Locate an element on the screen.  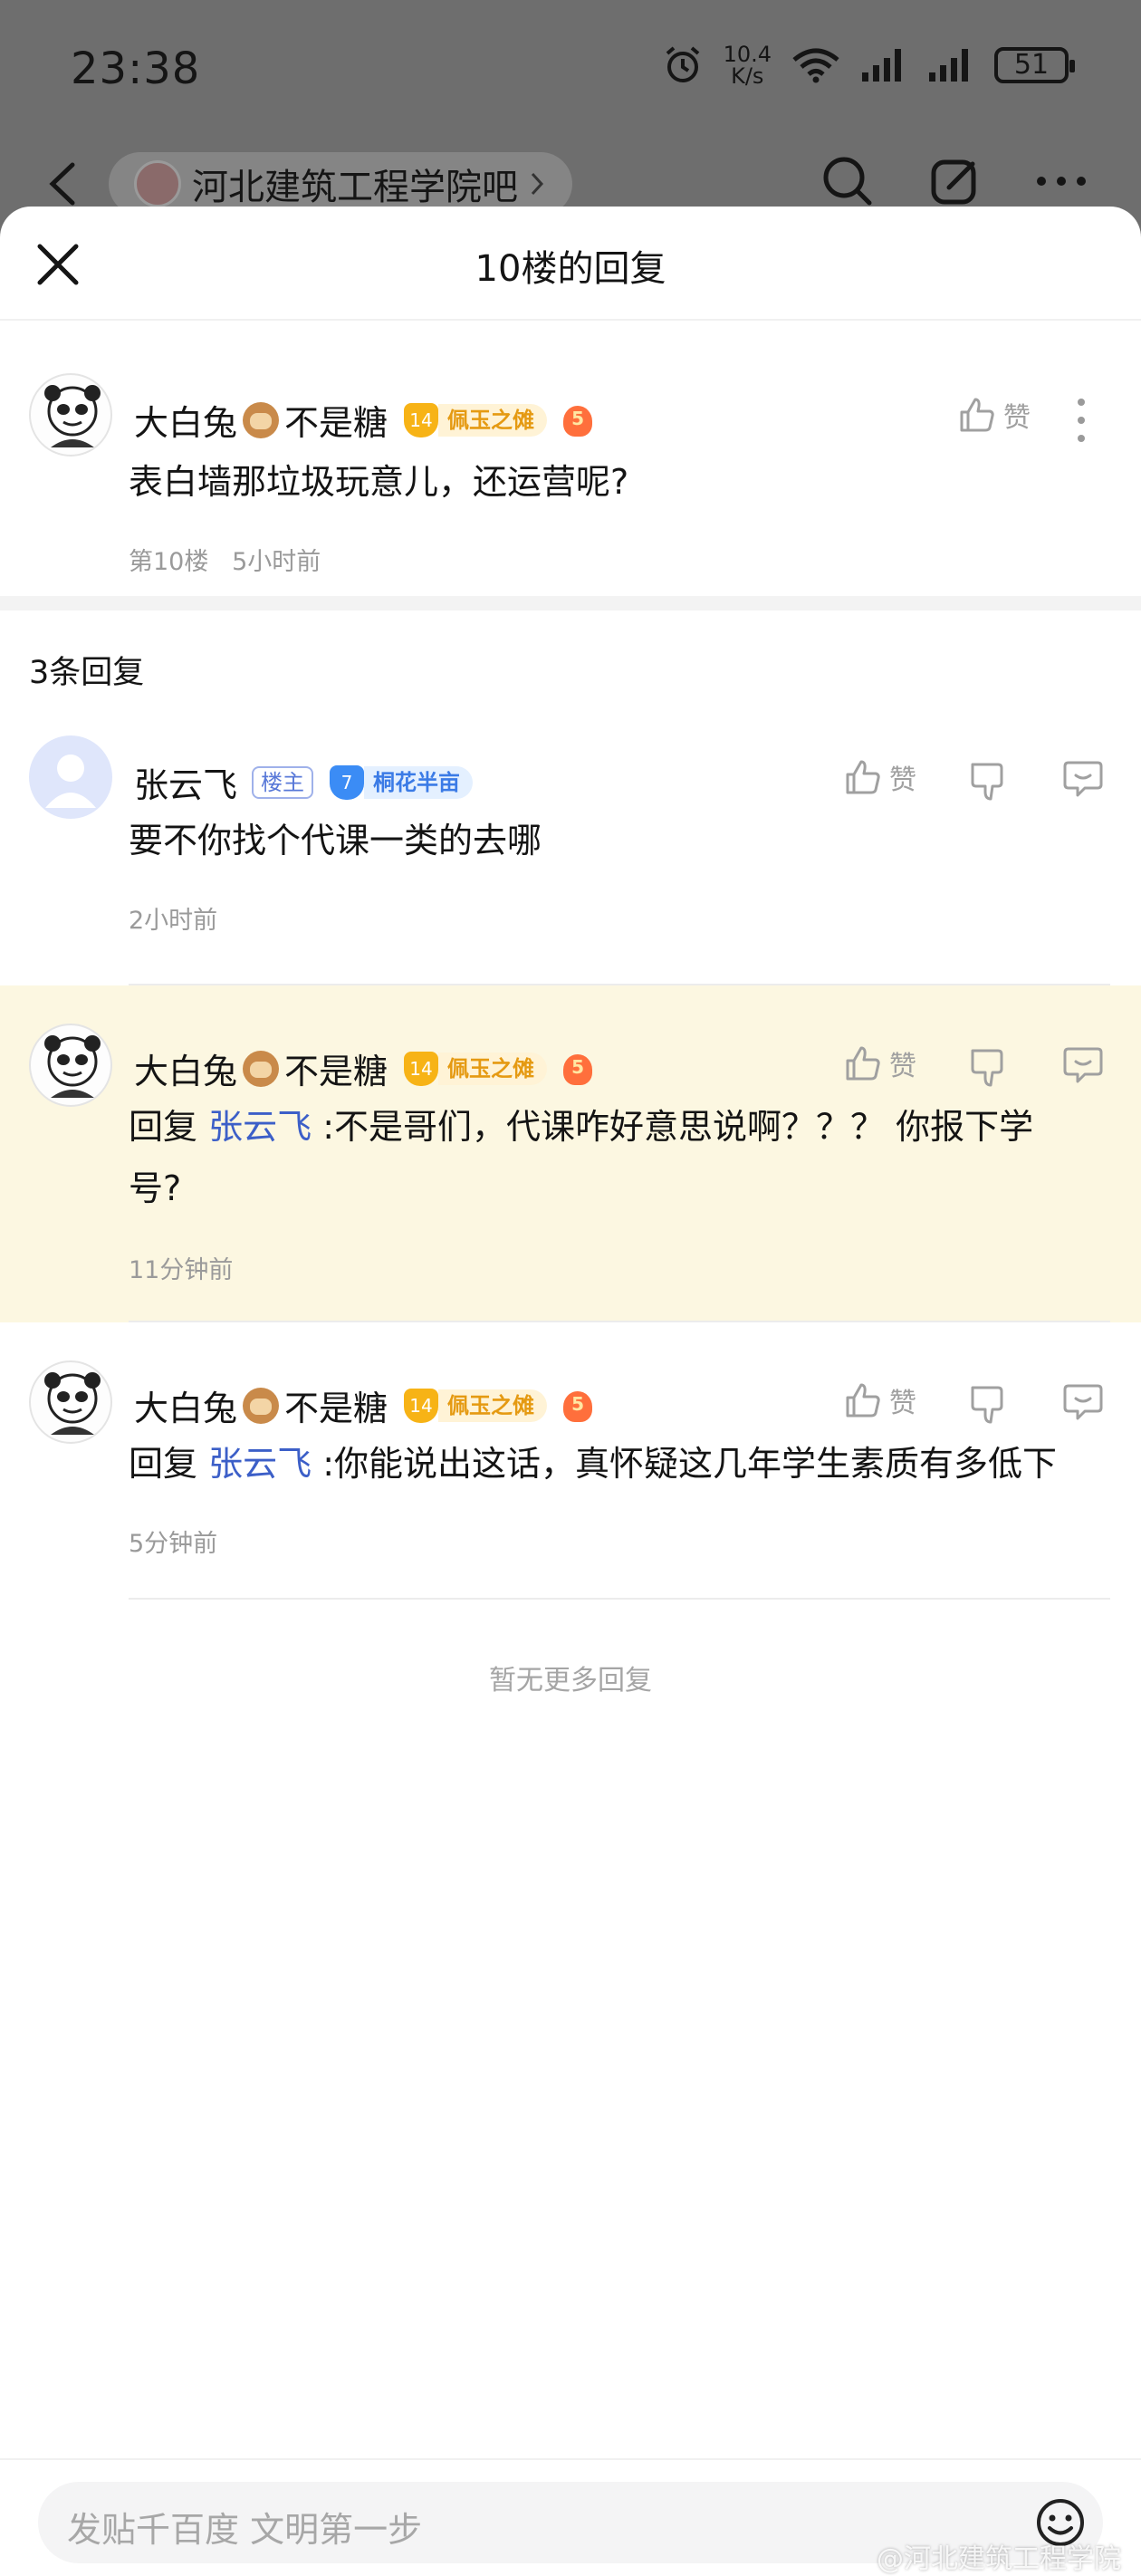
post-time: 5小时前 is located at coordinates (276, 562).